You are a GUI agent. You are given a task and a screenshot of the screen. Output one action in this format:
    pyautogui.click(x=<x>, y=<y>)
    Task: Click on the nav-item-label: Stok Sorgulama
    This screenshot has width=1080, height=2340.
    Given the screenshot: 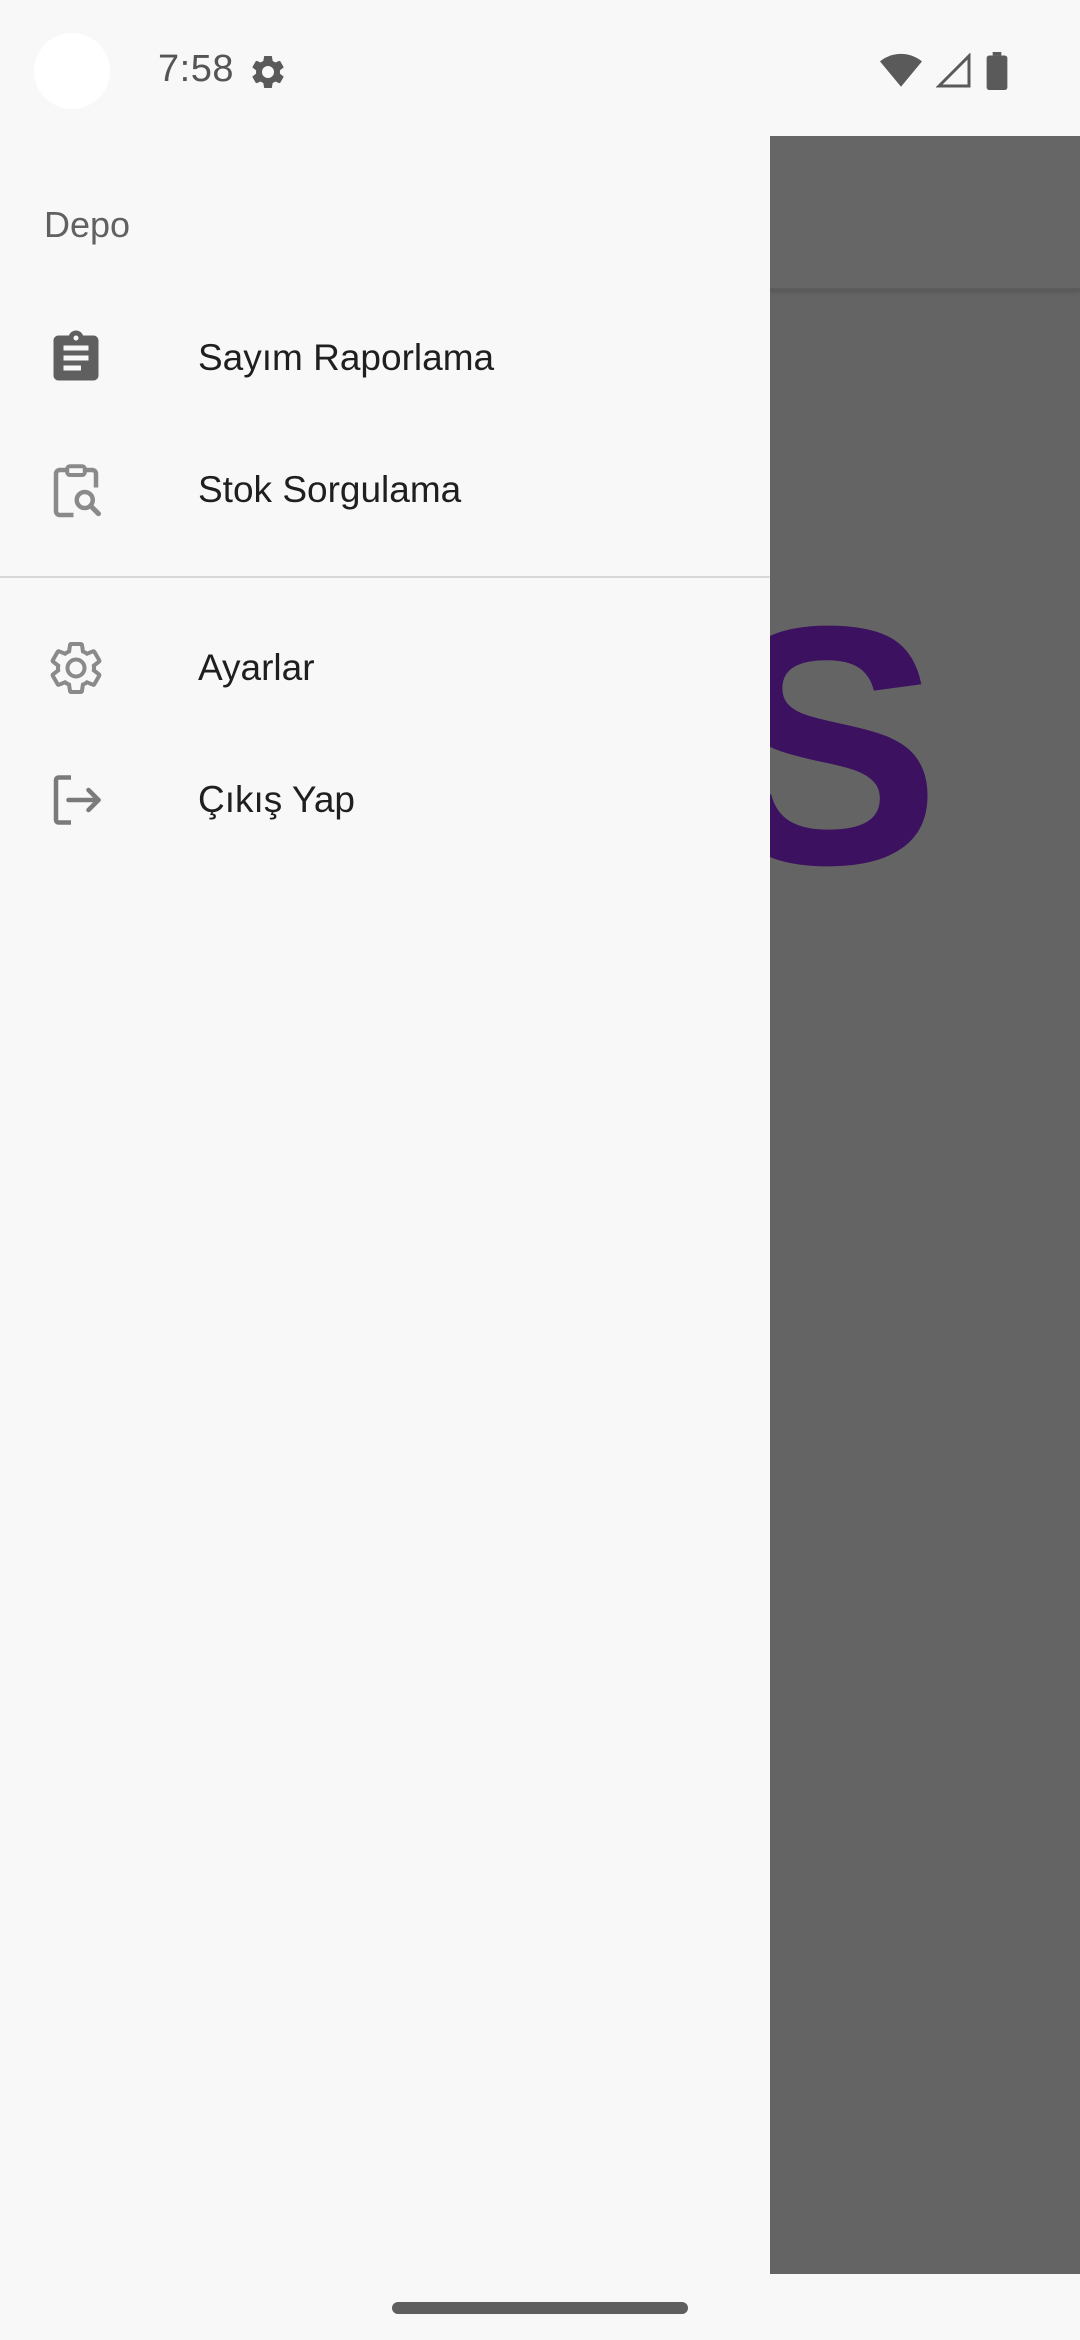 What is the action you would take?
    pyautogui.click(x=330, y=489)
    